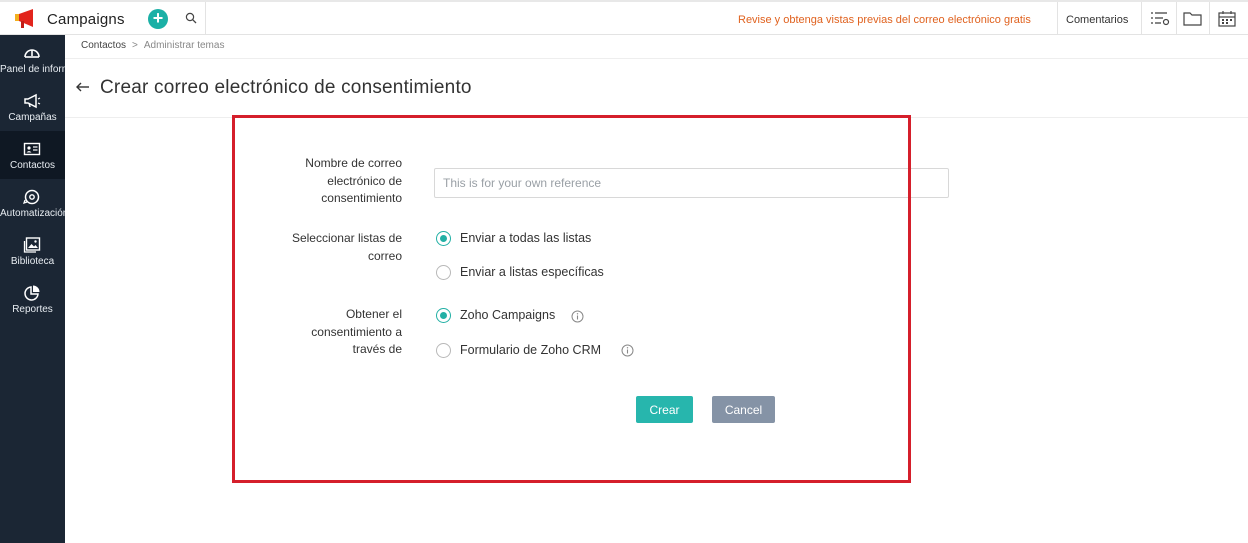 The height and width of the screenshot is (543, 1248). I want to click on breadcrumb: Contactos > Administrar temas, so click(152, 45).